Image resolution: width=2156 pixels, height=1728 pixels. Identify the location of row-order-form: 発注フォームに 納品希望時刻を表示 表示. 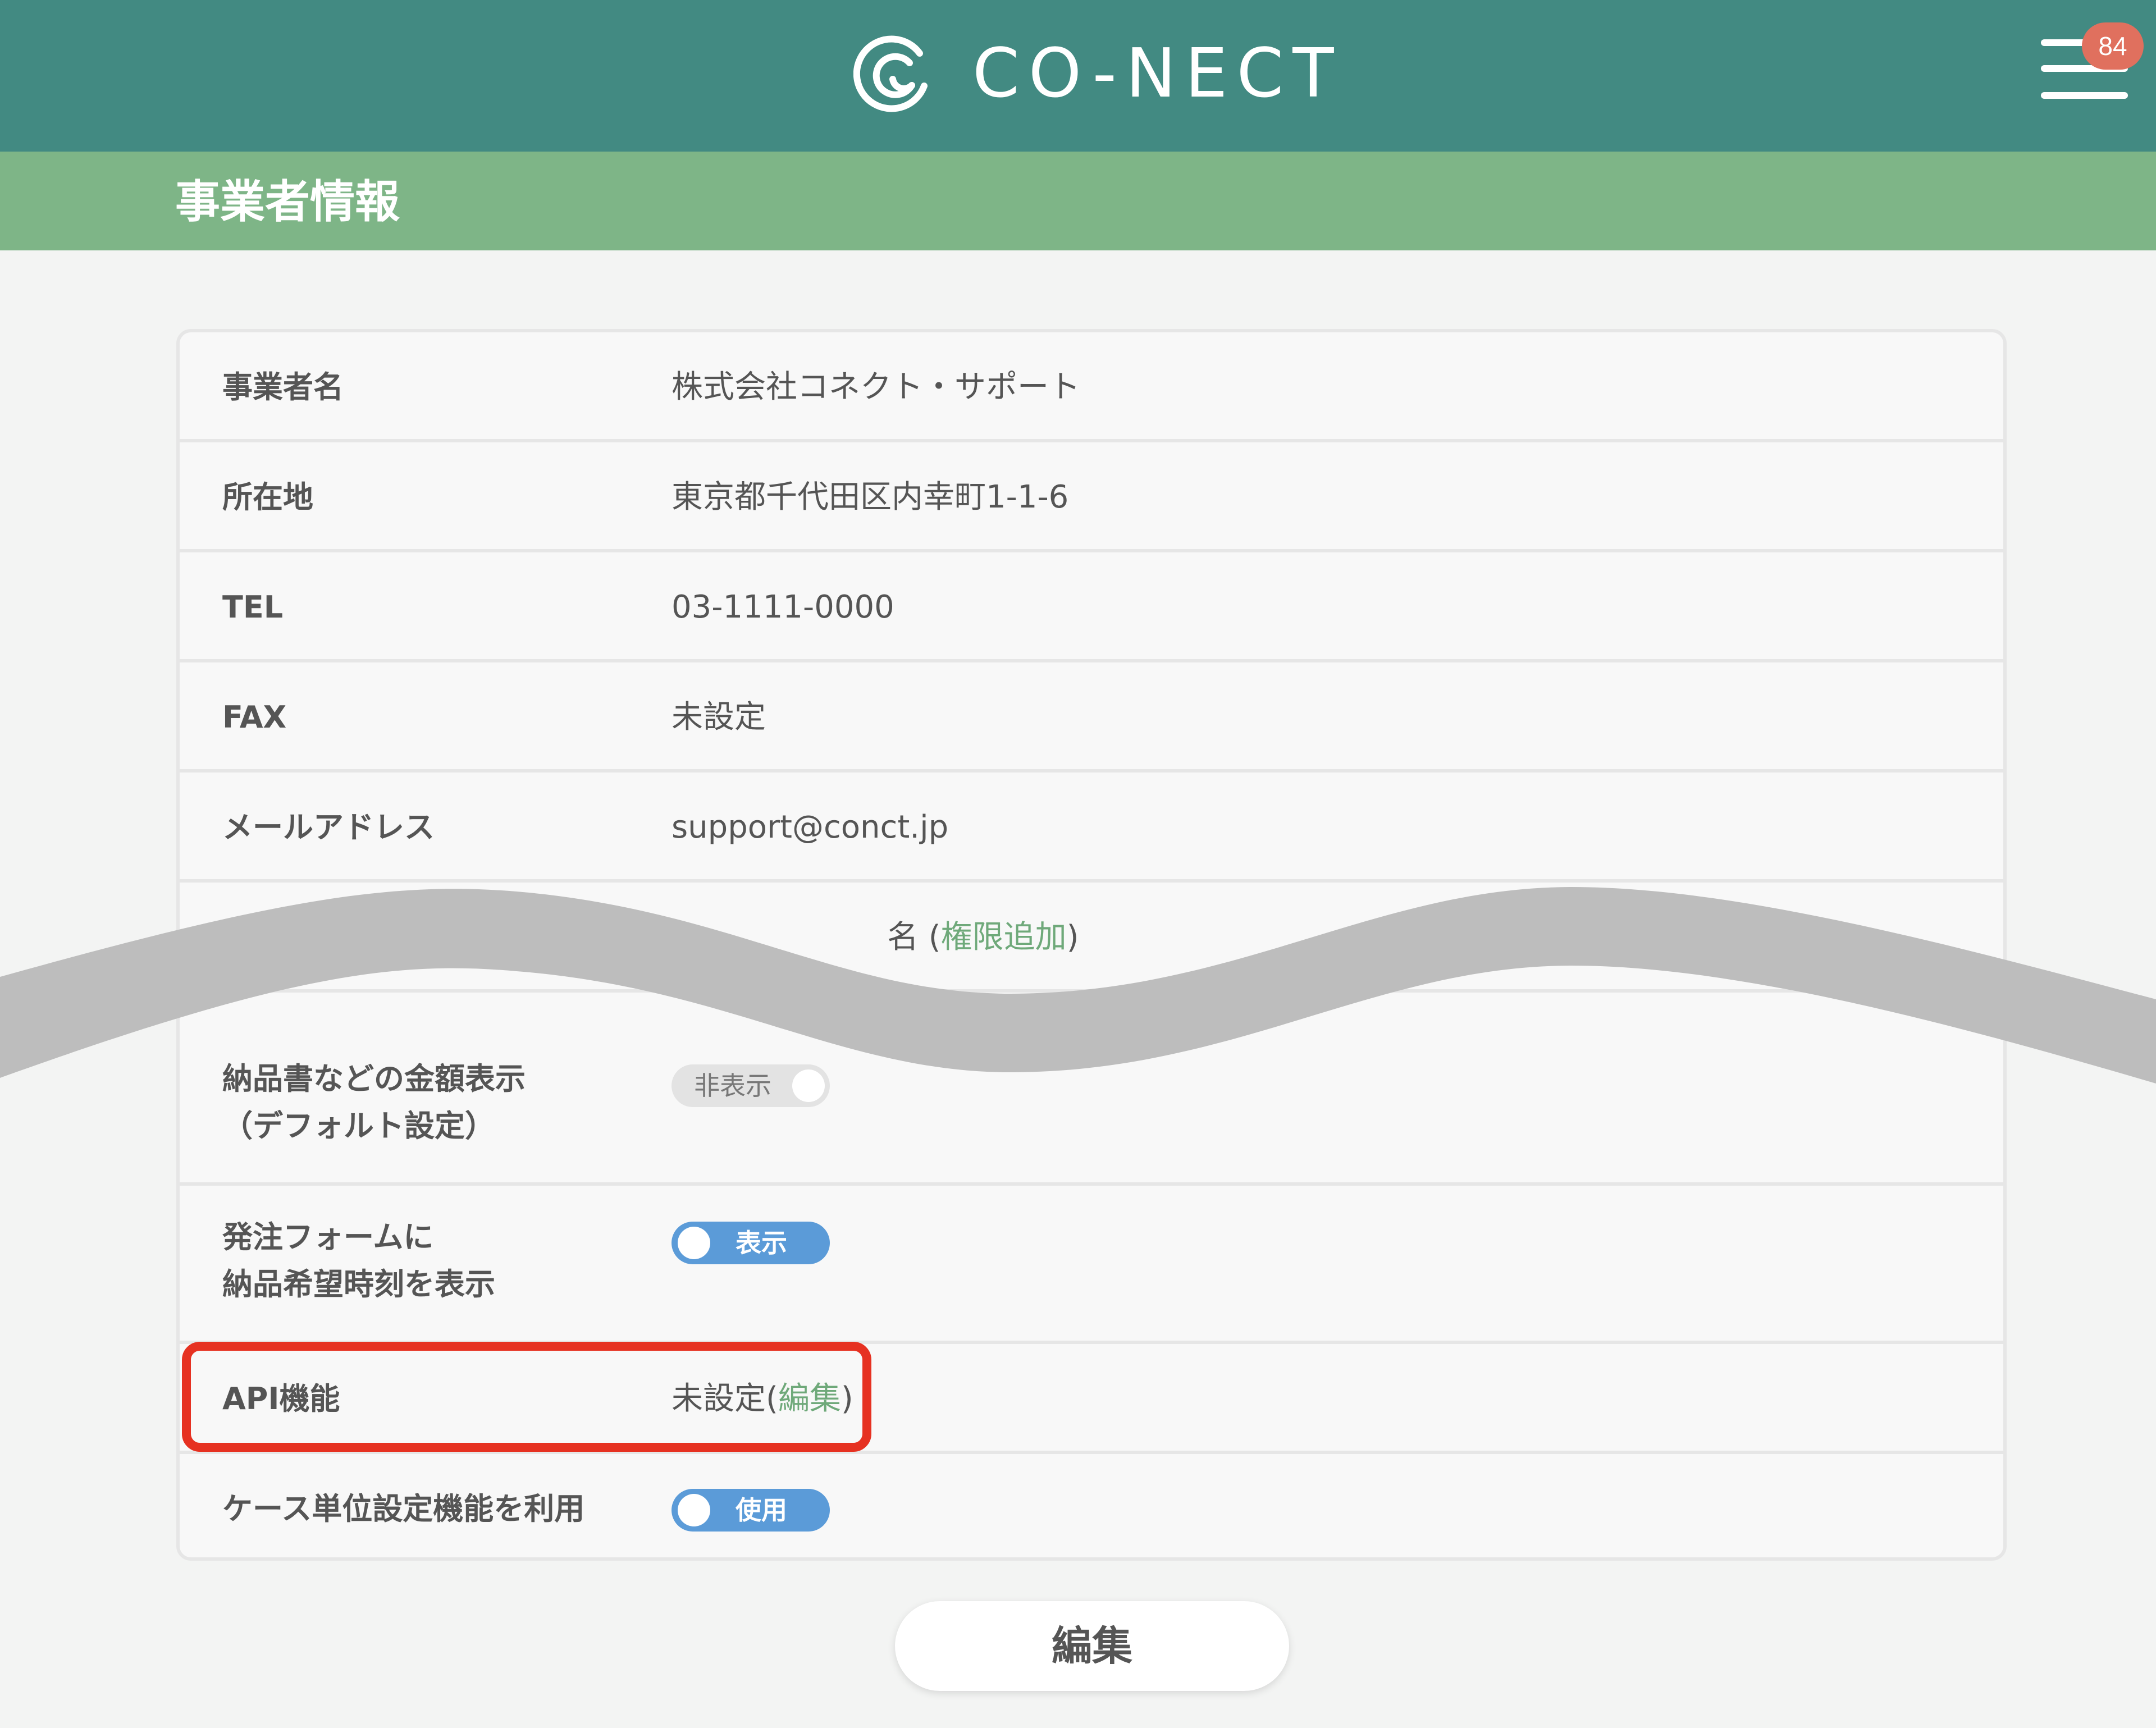
(1091, 1265).